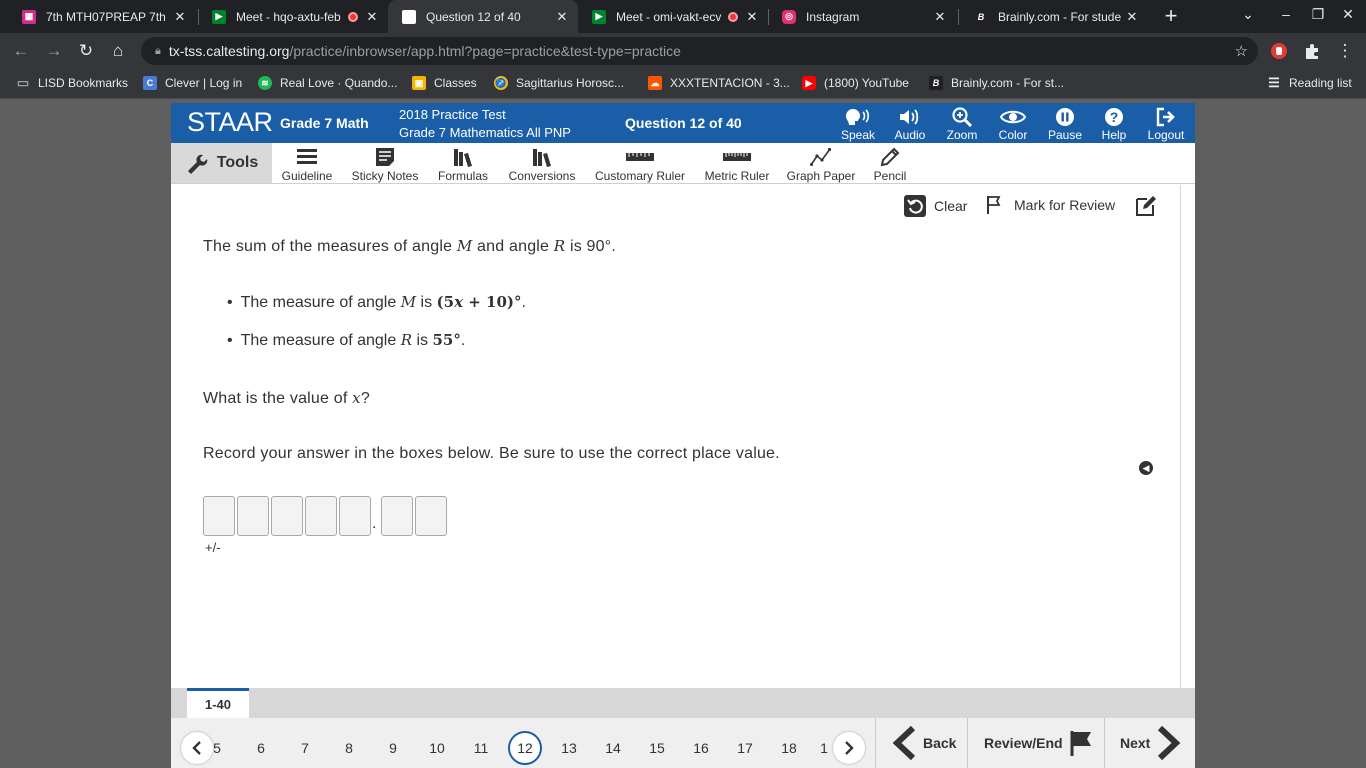 This screenshot has height=768, width=1366. What do you see at coordinates (1171, 16) in the screenshot?
I see `new-tab-icon: +` at bounding box center [1171, 16].